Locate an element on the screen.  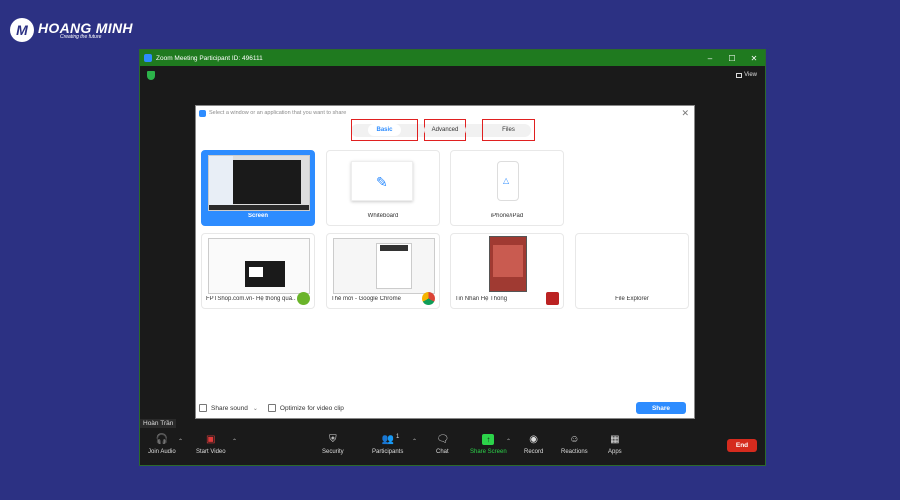
screen-thumbnail is located at coordinates (259, 183).